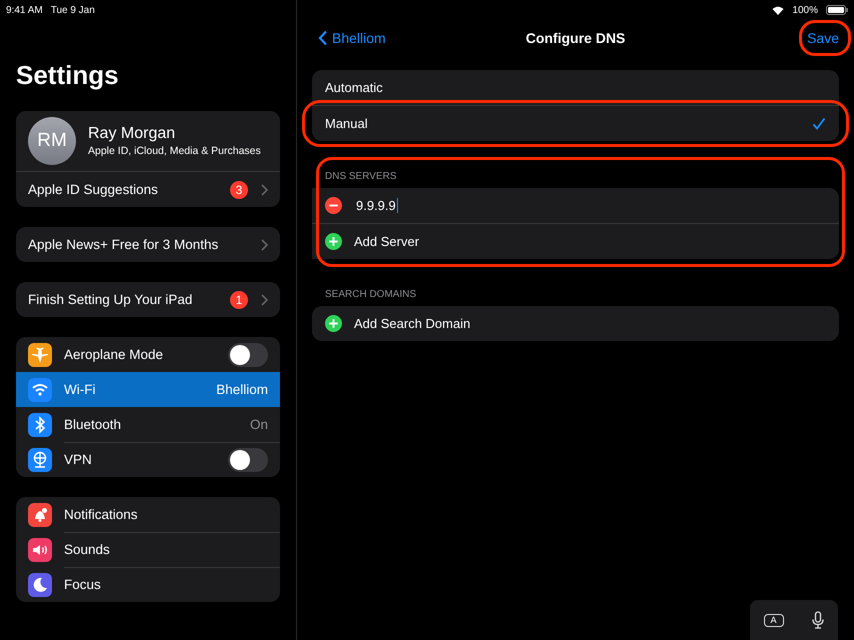 Image resolution: width=854 pixels, height=640 pixels. Describe the element at coordinates (148, 424) in the screenshot. I see `settings-row: Bluetooth On` at that location.